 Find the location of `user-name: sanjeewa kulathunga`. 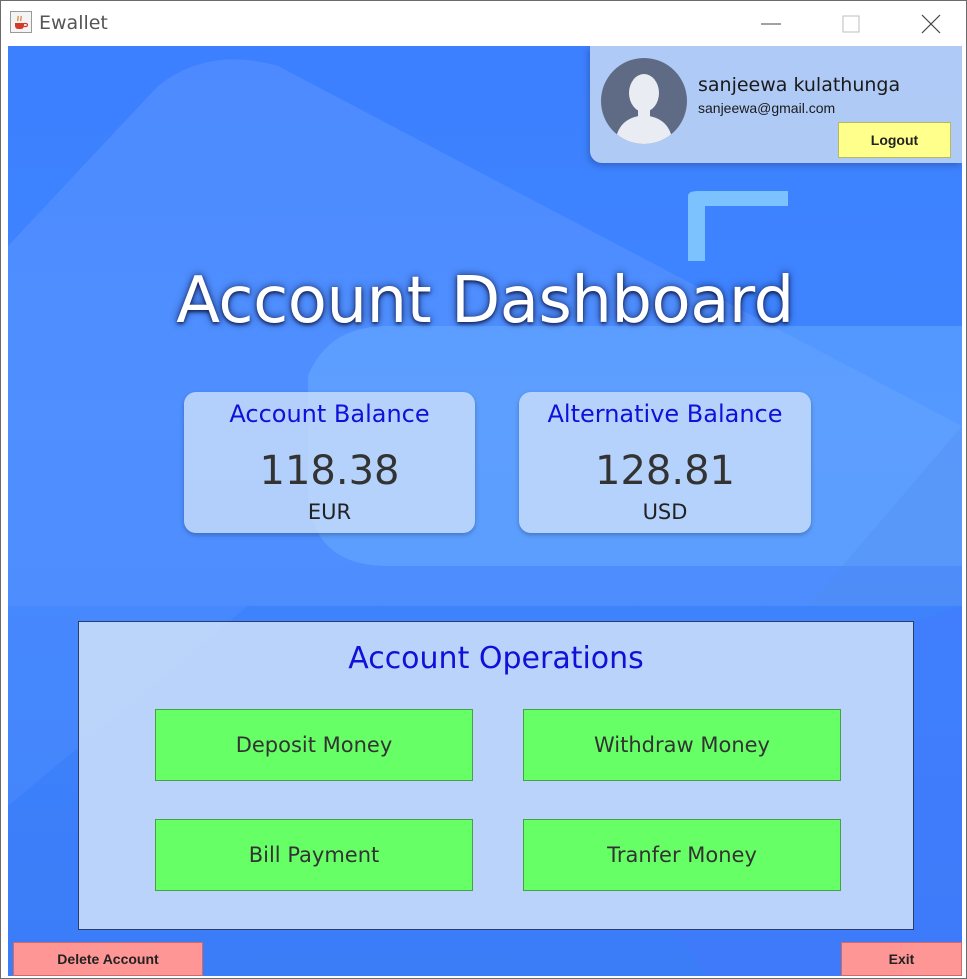

user-name: sanjeewa kulathunga is located at coordinates (799, 85).